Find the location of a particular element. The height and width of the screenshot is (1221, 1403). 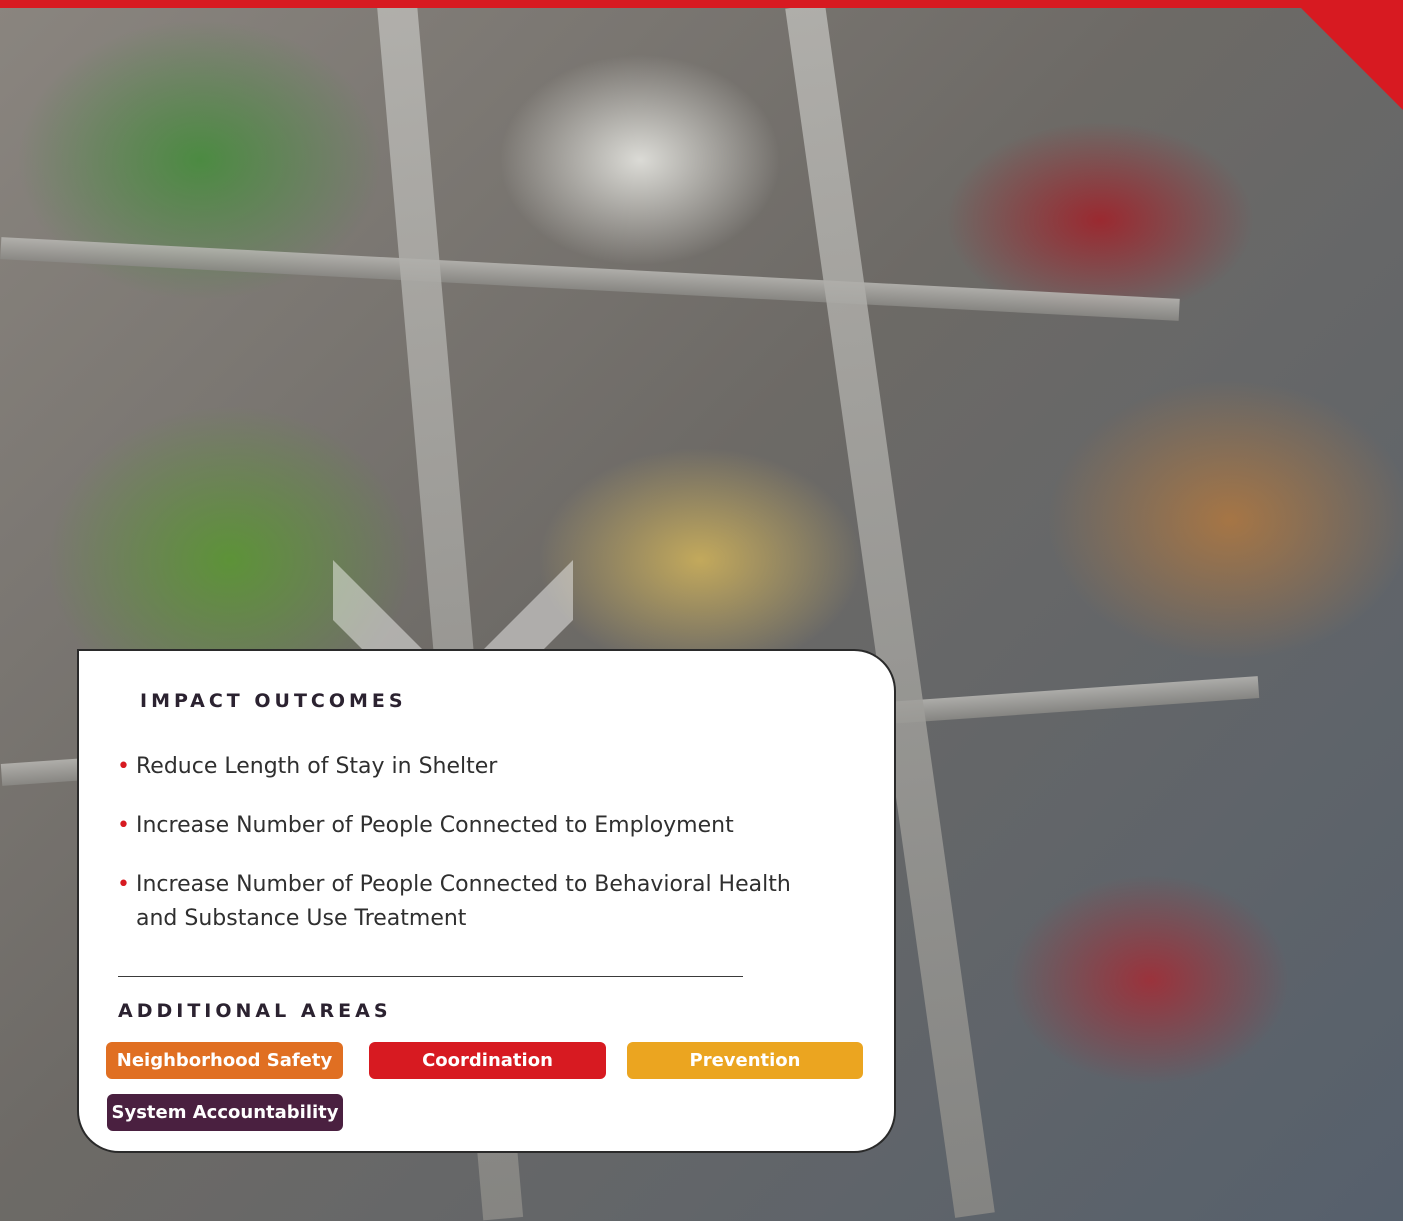

additional-areas-heading: ADDITIONAL AREAS is located at coordinates (255, 1011).